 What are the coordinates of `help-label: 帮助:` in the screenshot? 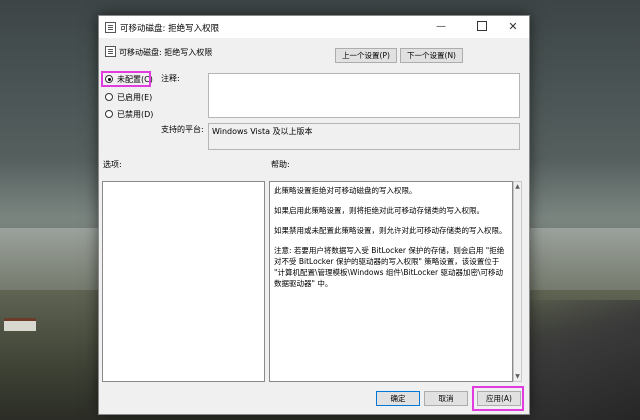 It's located at (280, 164).